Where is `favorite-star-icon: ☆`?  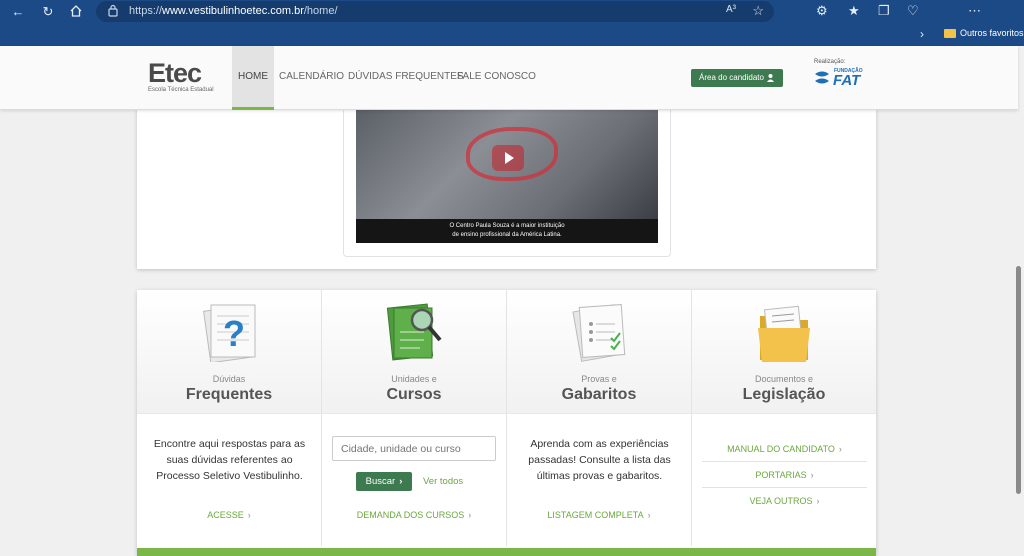 favorite-star-icon: ☆ is located at coordinates (758, 11).